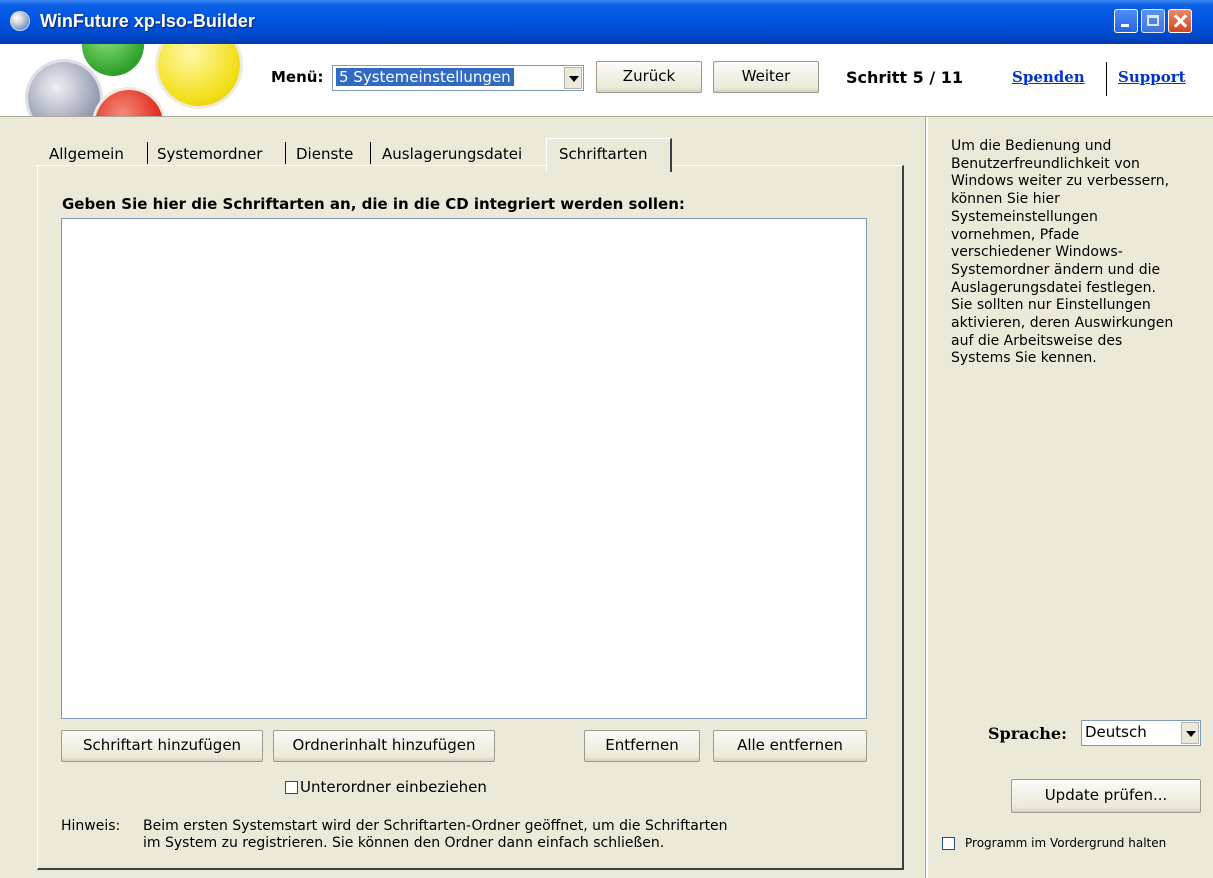  Describe the element at coordinates (113, 60) in the screenshot. I see `logo-green-ball` at that location.